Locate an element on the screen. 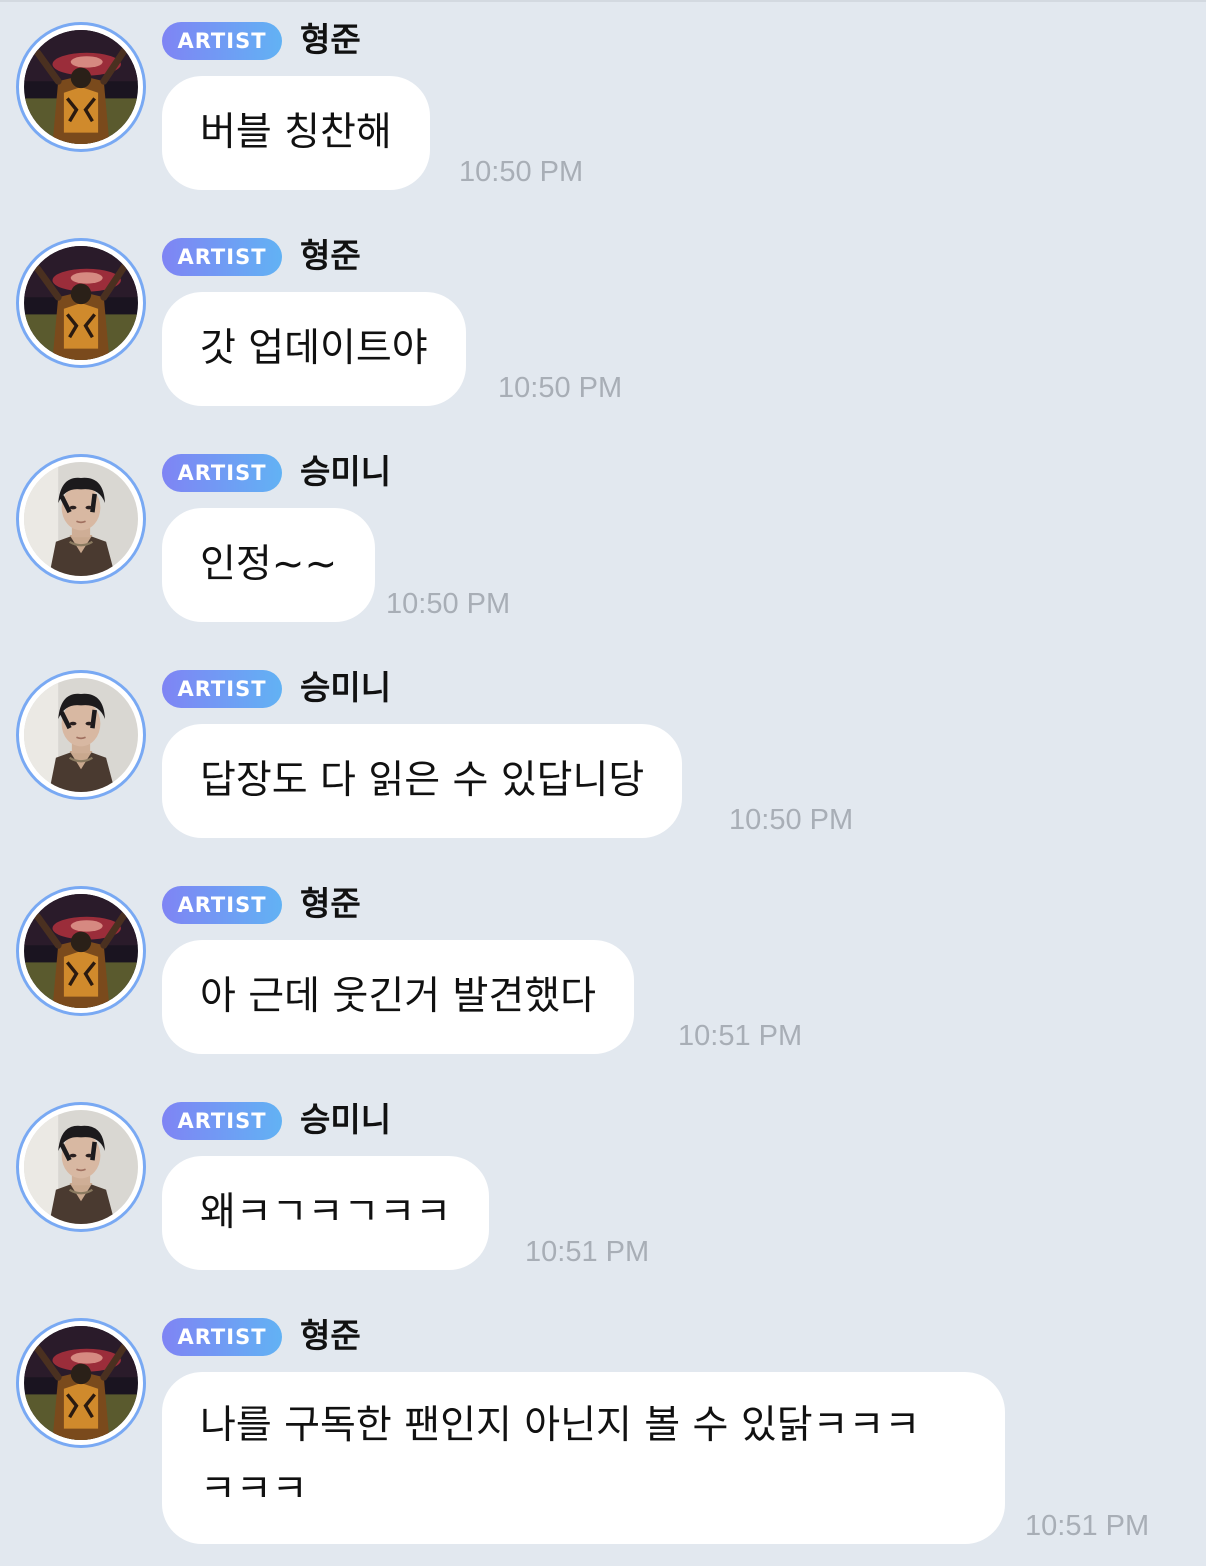 The width and height of the screenshot is (1206, 1566). message-item: ARTIST 형준 아 근데 웃긴거 발견했다 10:51 PM is located at coordinates (603, 964).